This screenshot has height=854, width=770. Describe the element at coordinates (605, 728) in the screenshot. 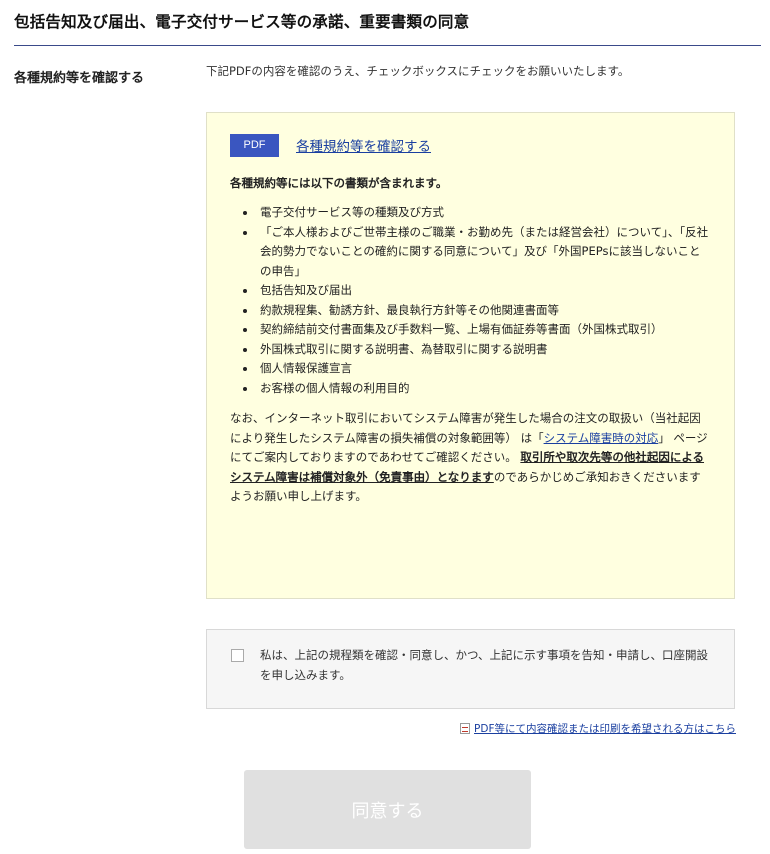

I see `print-request-link: PDF等にて内容確認または印刷を希望される方はこちら` at that location.